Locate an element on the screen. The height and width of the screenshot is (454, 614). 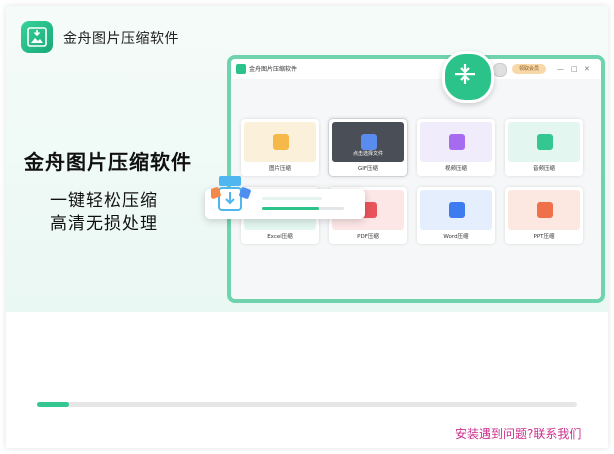
feature-card: PPT压缩 is located at coordinates (544, 215).